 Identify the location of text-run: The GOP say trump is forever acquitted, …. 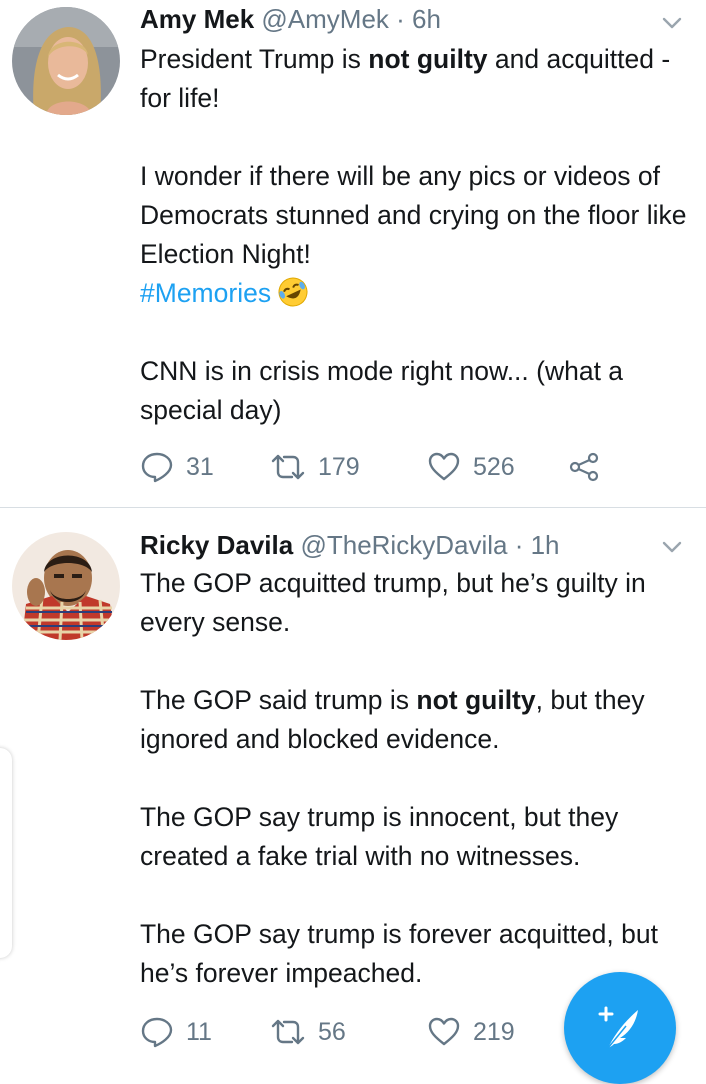
(399, 953).